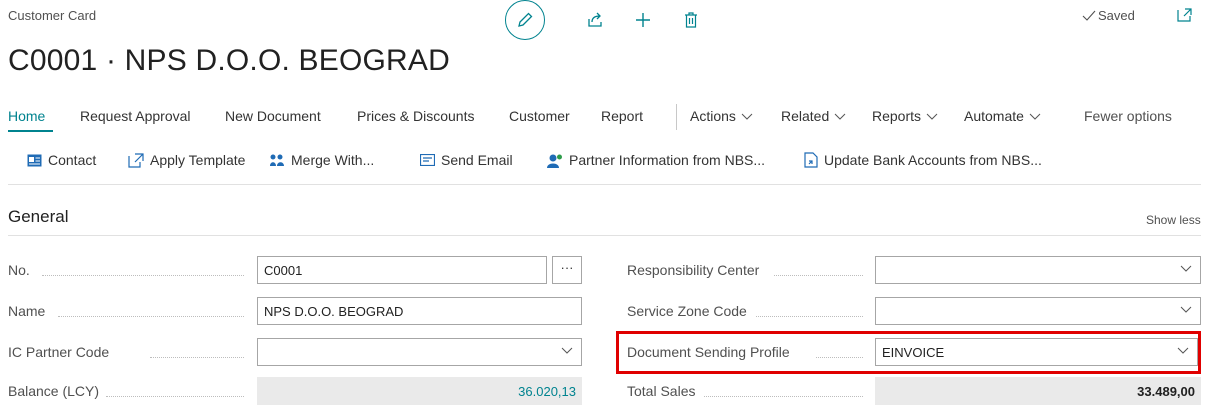 The height and width of the screenshot is (409, 1209). I want to click on resp-center-dropdown, so click(1038, 270).